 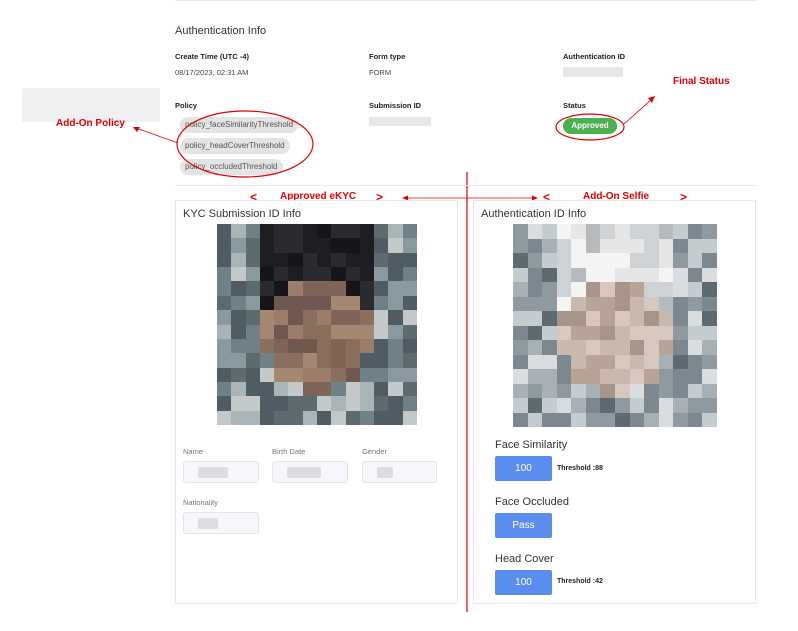 What do you see at coordinates (701, 81) in the screenshot?
I see `final-status-annotation: Final Status` at bounding box center [701, 81].